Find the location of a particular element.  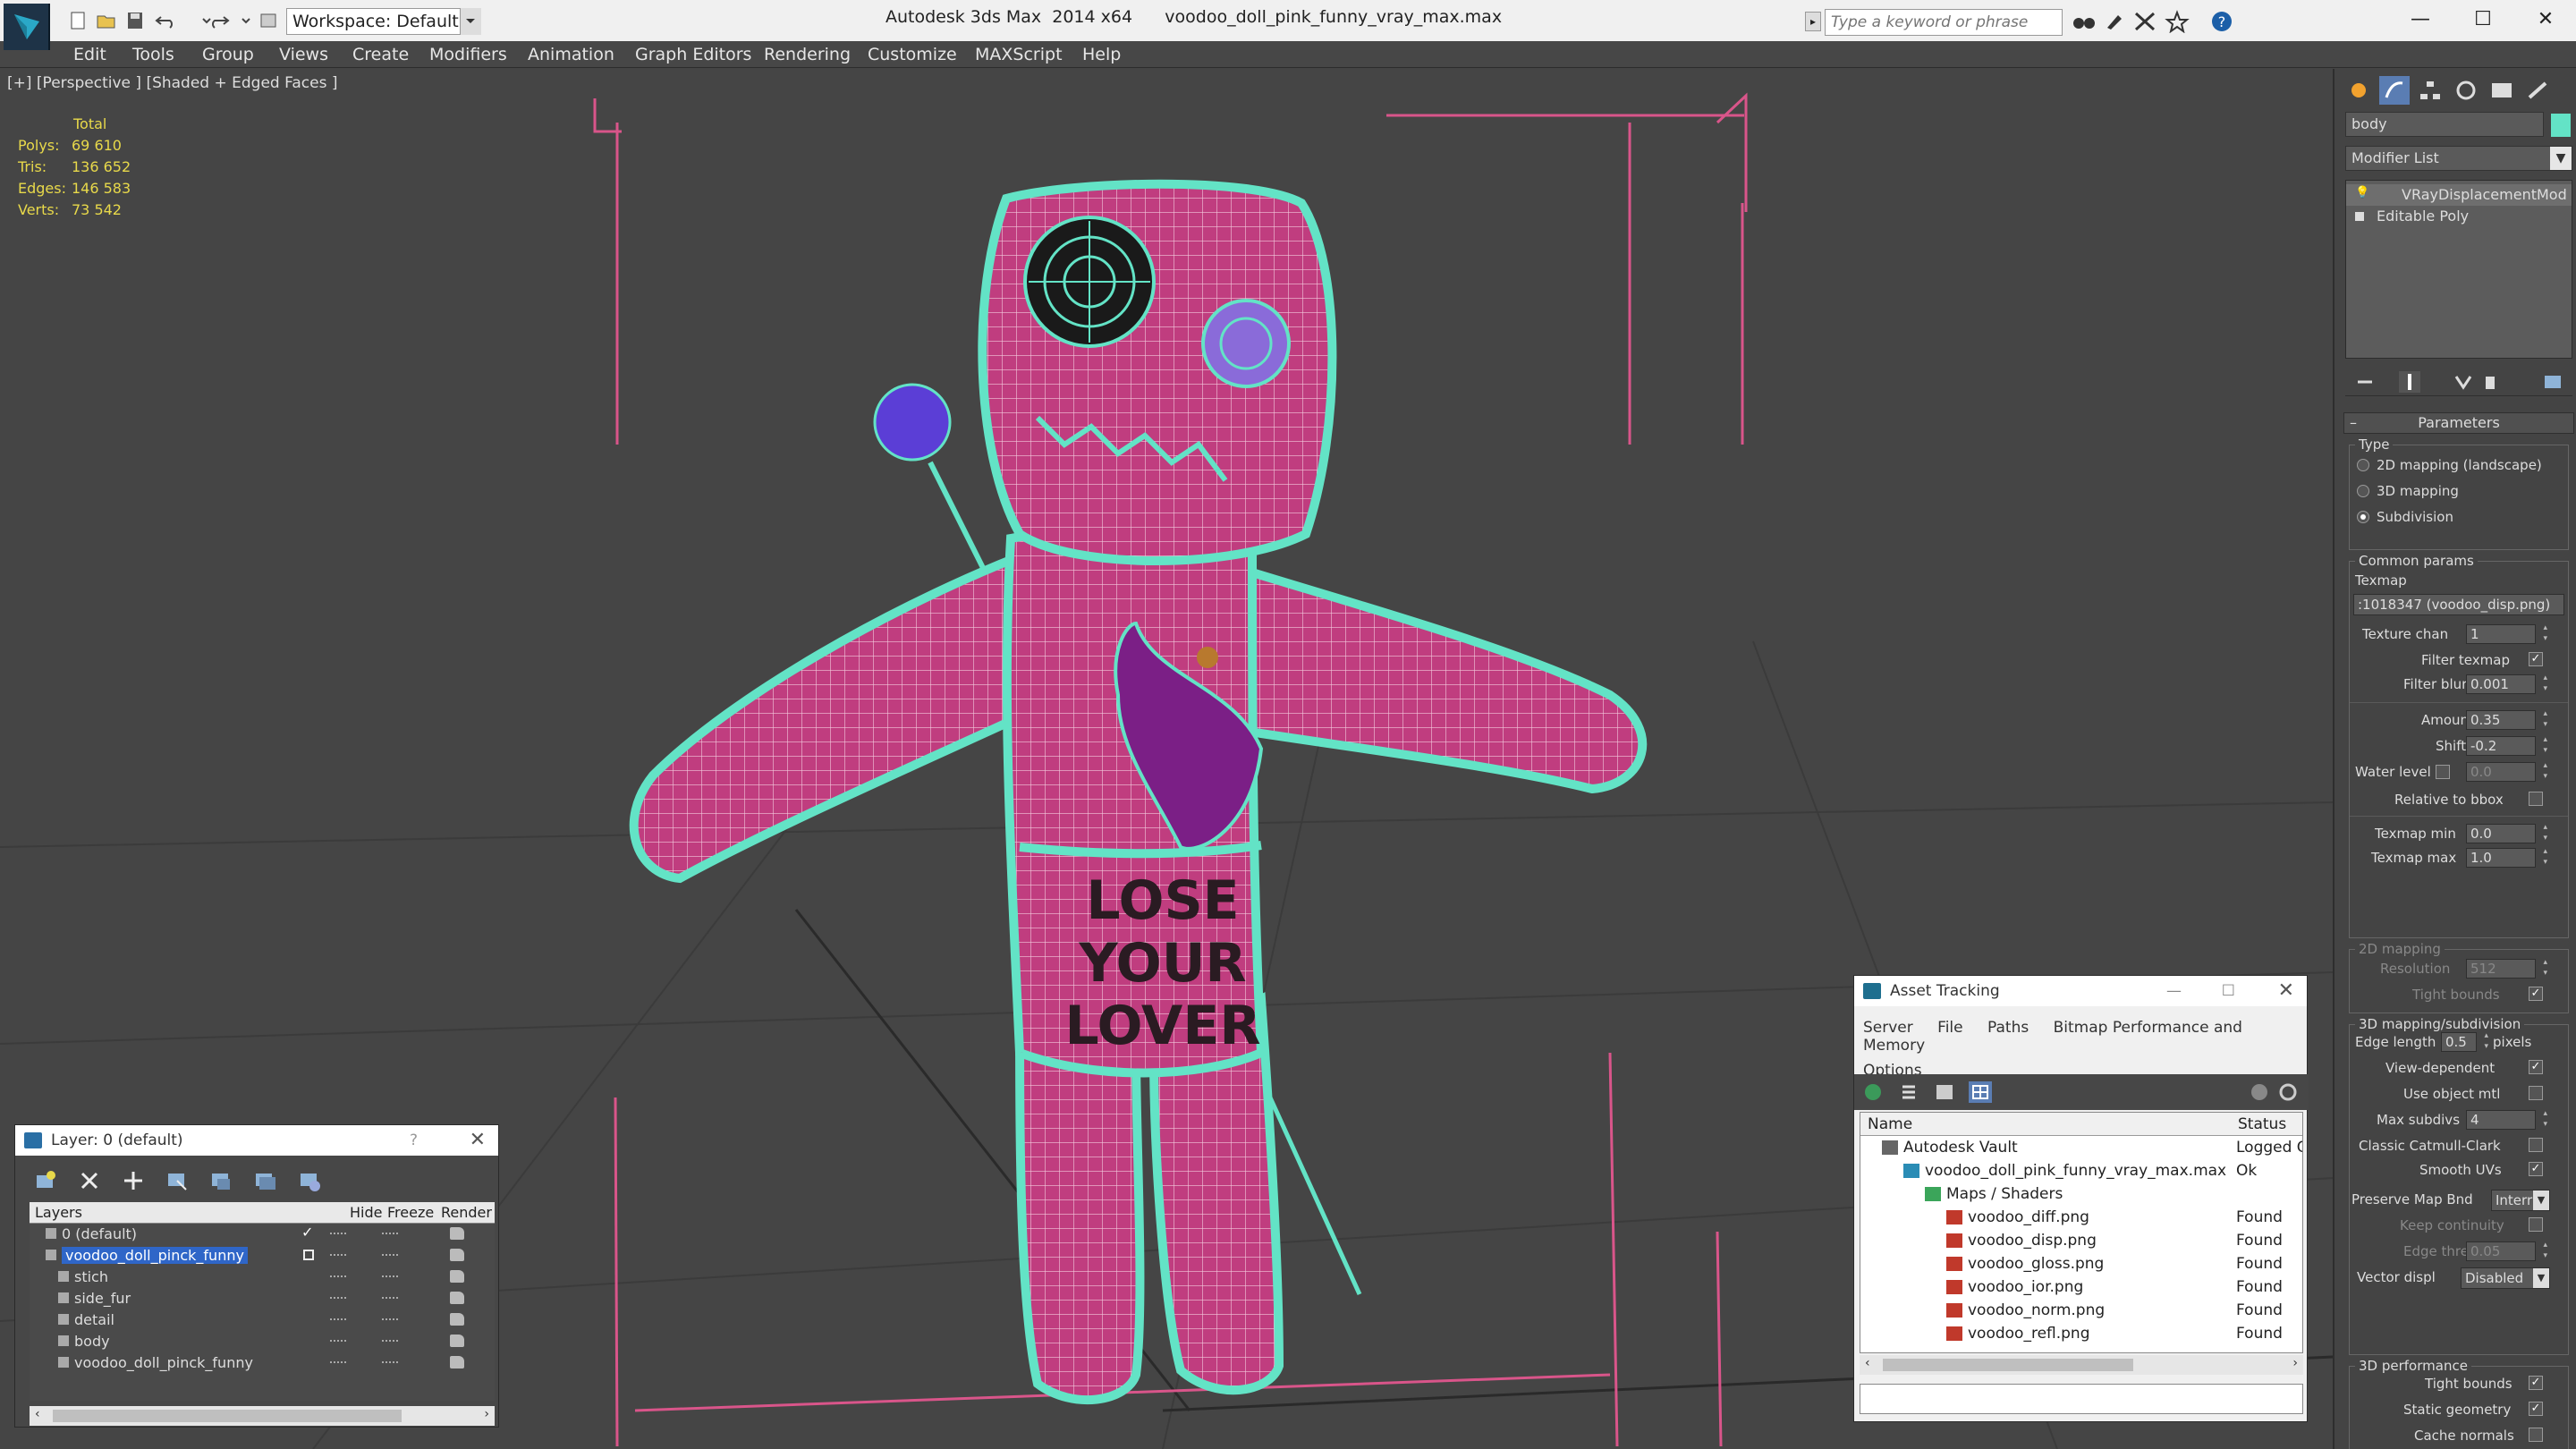

resolution-spinner: 512 is located at coordinates (2506, 968).